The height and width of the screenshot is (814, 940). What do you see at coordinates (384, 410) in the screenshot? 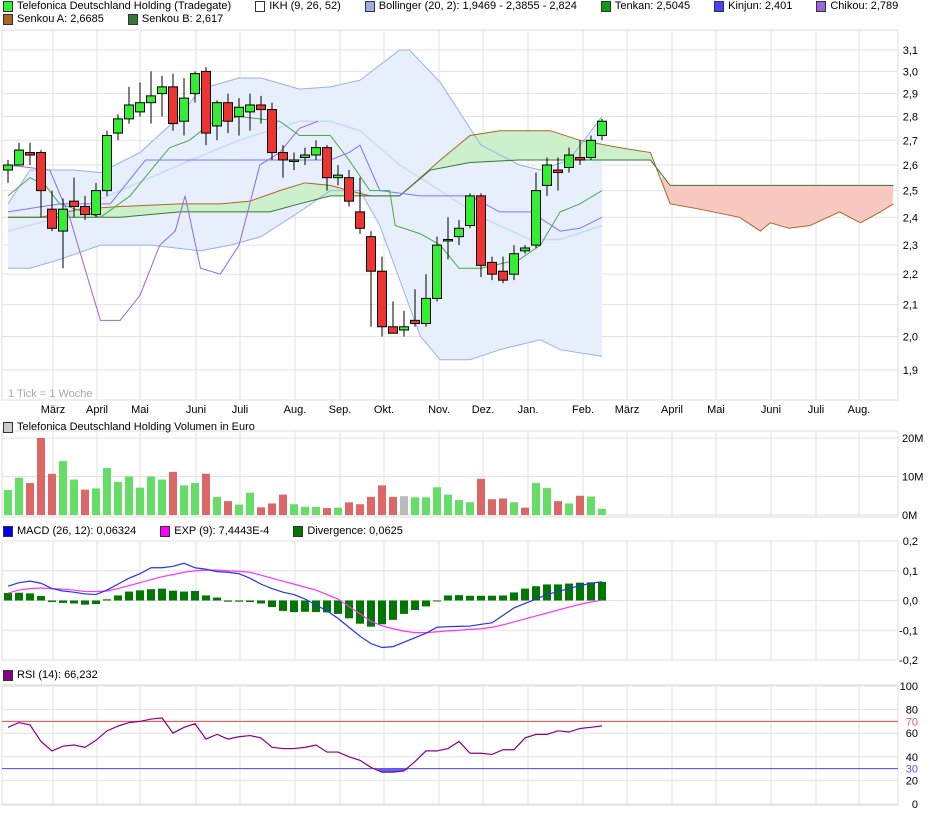
I see `x-tick-label: Okt.` at bounding box center [384, 410].